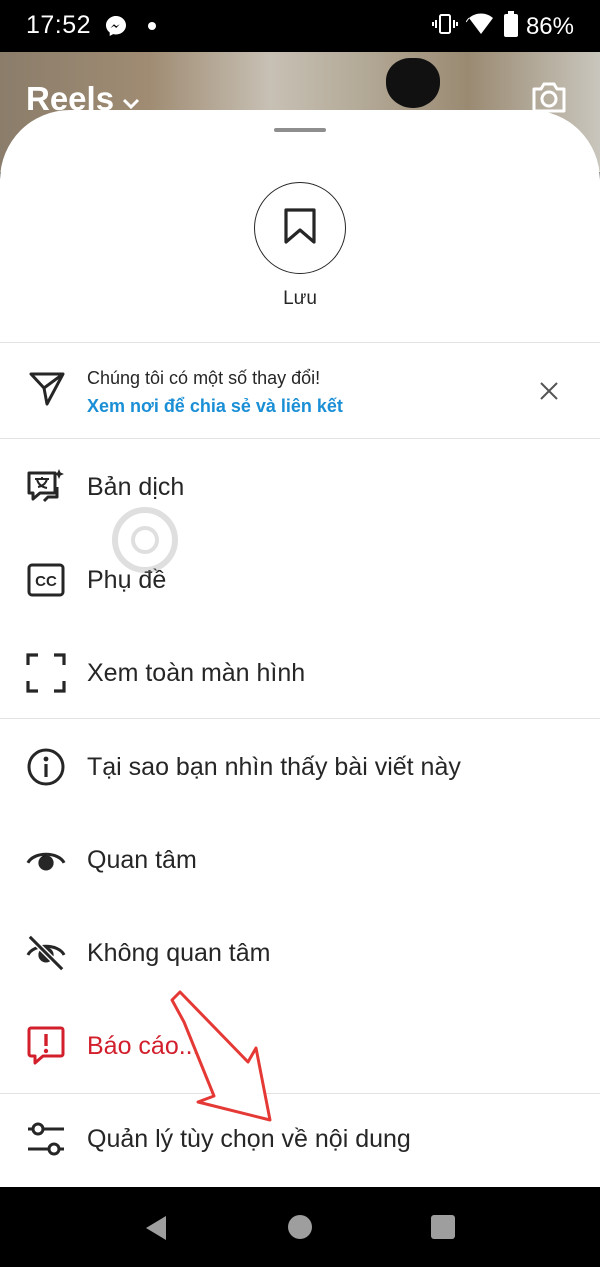 This screenshot has width=600, height=1267. I want to click on menu-label: Bản dịch, so click(136, 487).